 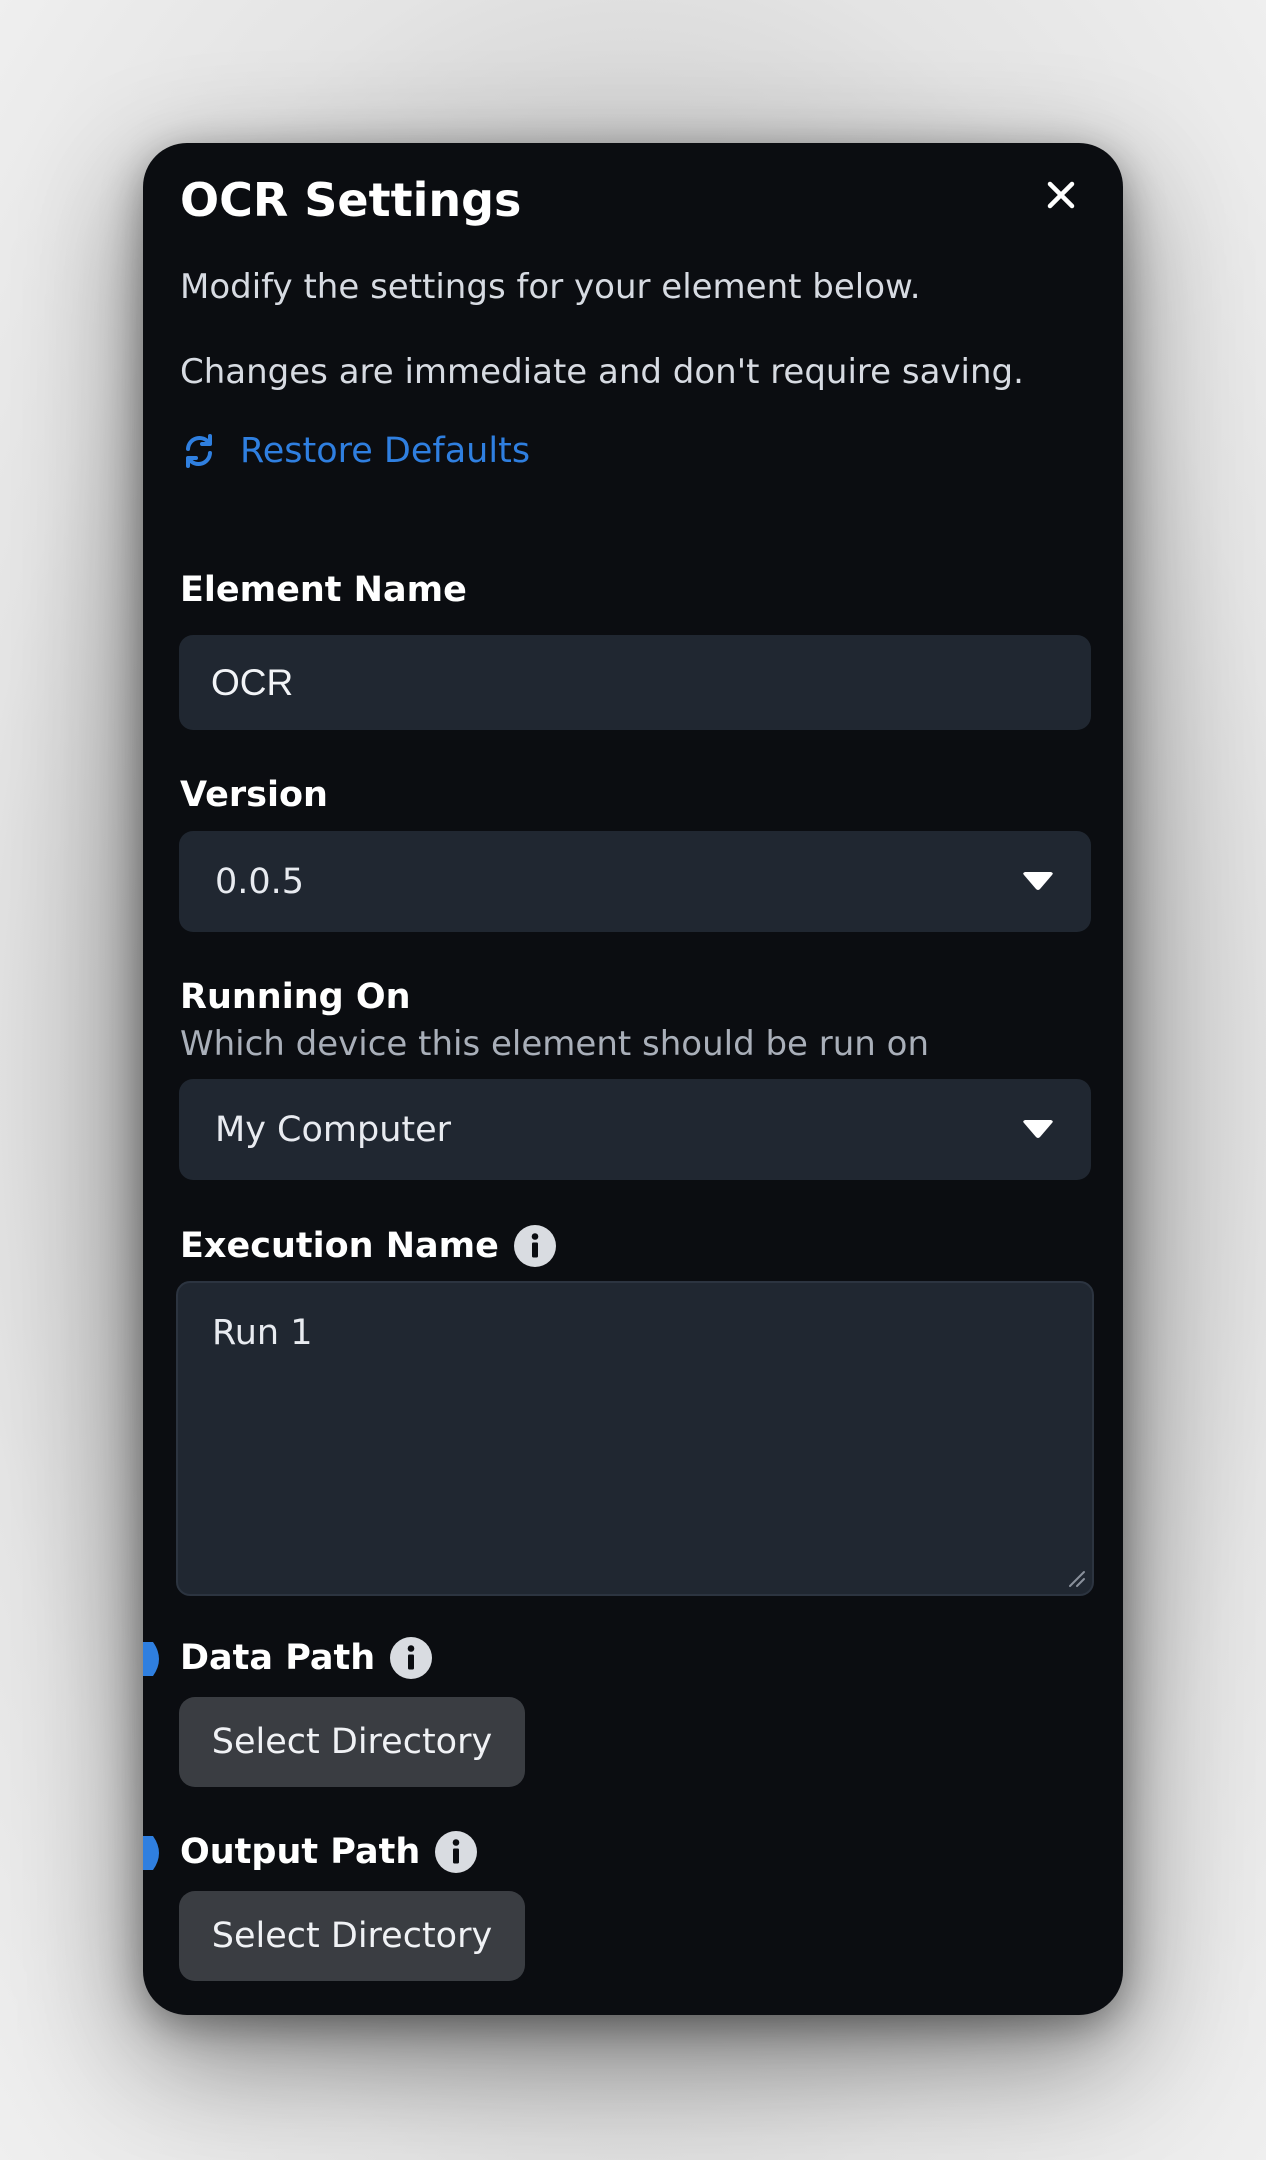 I want to click on restore-defaults-button: Restore Defaults, so click(x=355, y=451).